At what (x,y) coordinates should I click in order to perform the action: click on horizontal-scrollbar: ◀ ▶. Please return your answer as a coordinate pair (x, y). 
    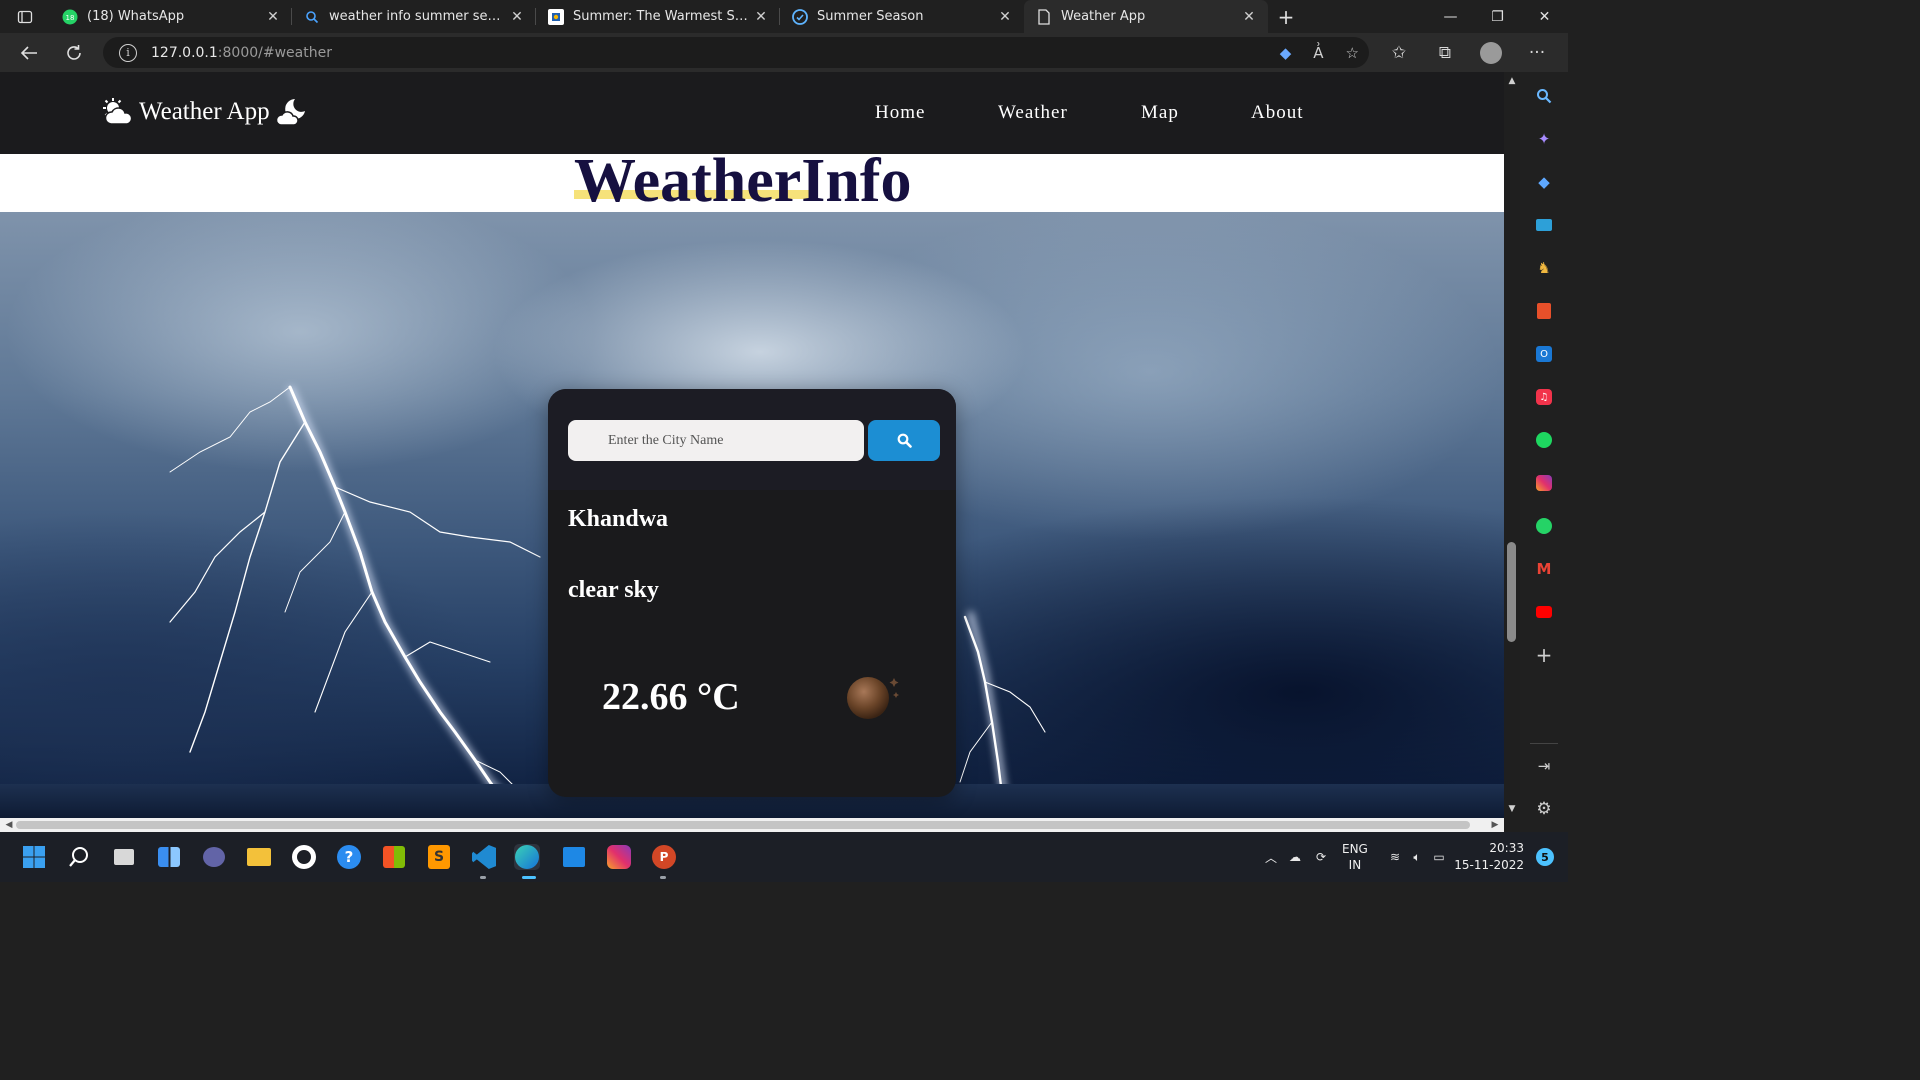
    Looking at the image, I should click on (752, 825).